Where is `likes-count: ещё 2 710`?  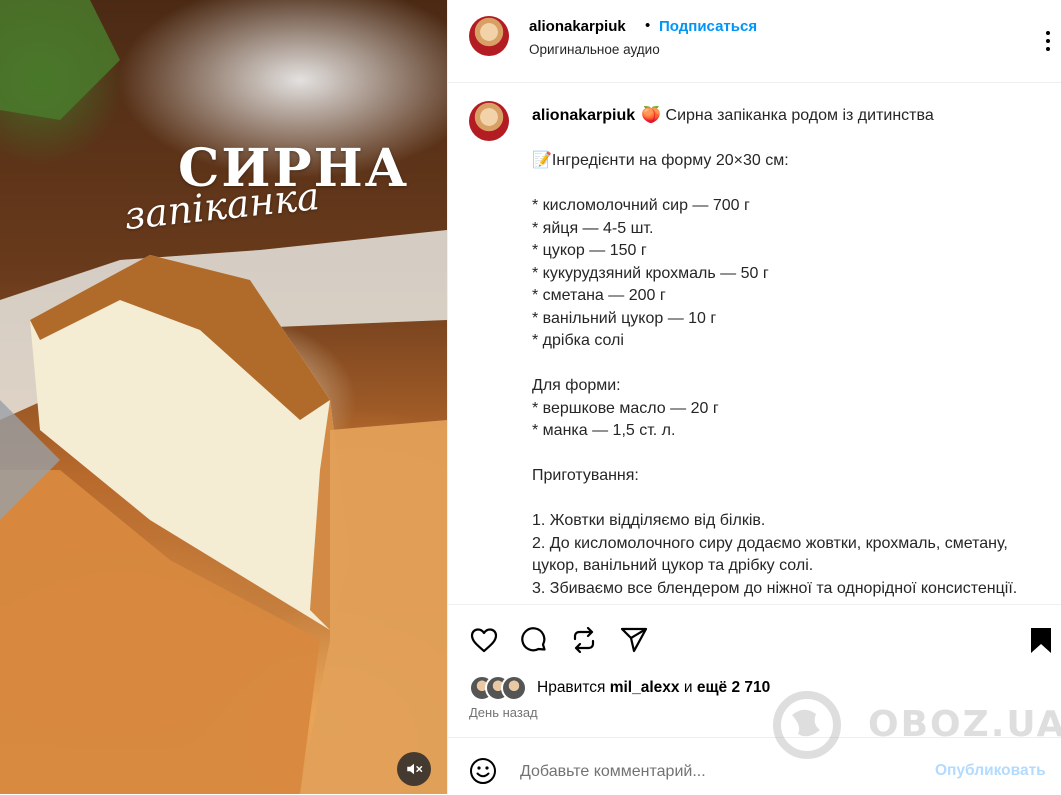 likes-count: ещё 2 710 is located at coordinates (733, 687).